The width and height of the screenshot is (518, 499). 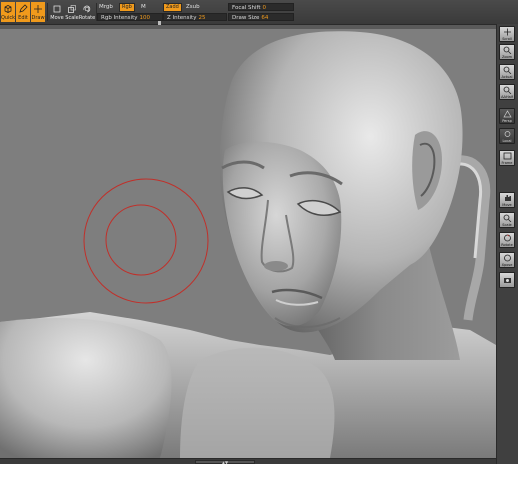 What do you see at coordinates (202, 18) in the screenshot?
I see `z-intensity-value: 25` at bounding box center [202, 18].